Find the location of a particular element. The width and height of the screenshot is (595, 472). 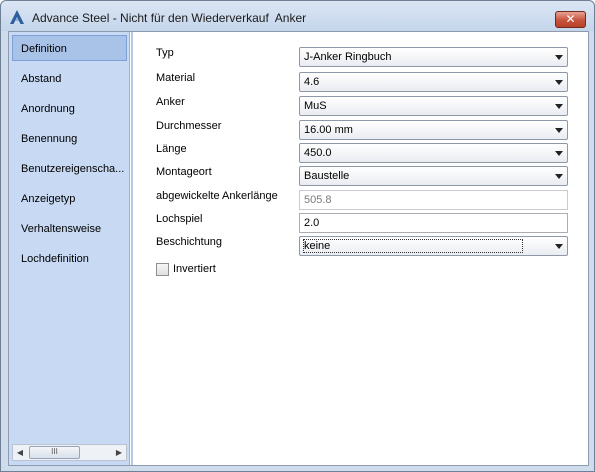

sidebar-item-abstand: Abstand is located at coordinates (69, 78).